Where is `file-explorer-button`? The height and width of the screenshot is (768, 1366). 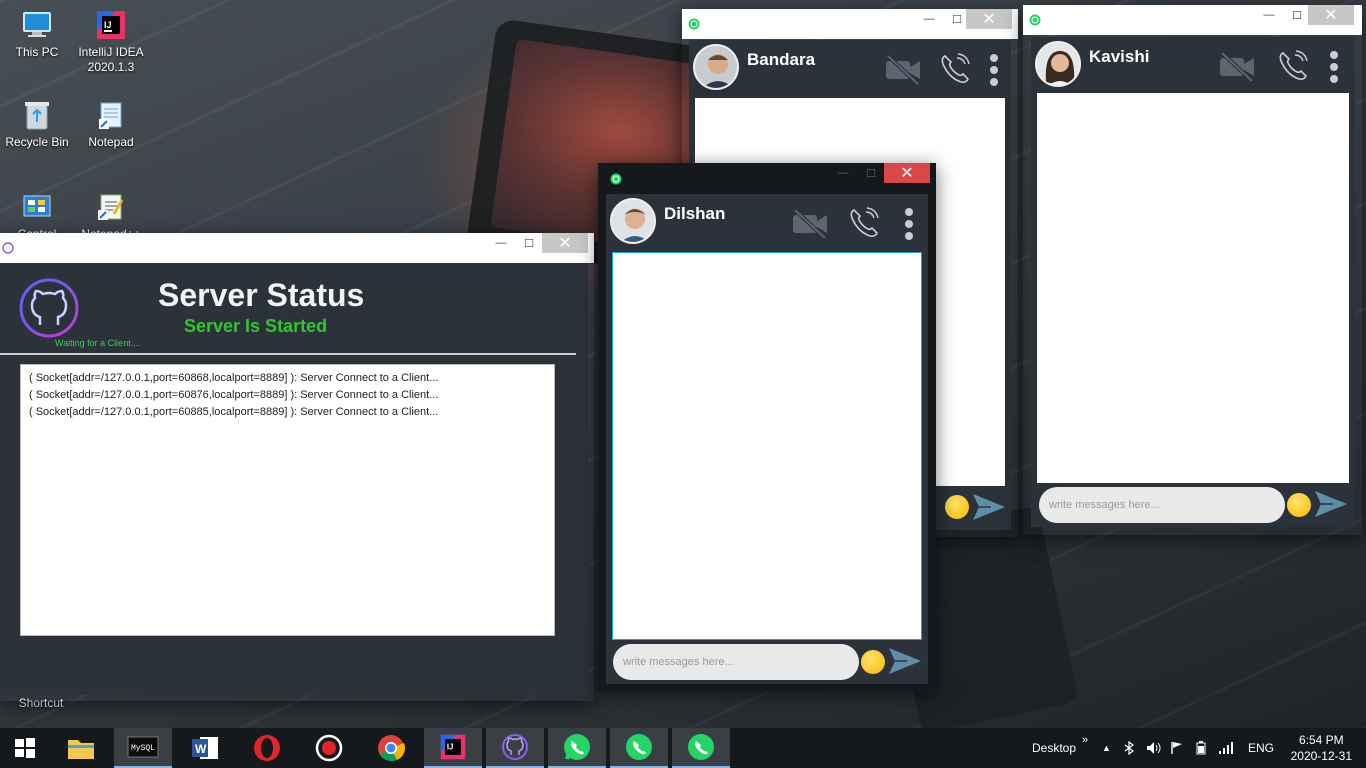
file-explorer-button is located at coordinates (81, 748).